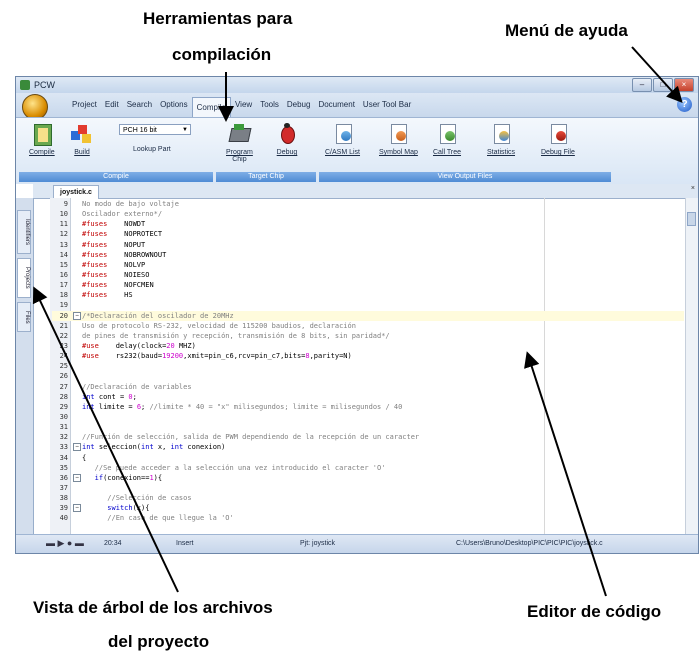  I want to click on code-text: #fuses NOBROWNOUT, so click(124, 254).